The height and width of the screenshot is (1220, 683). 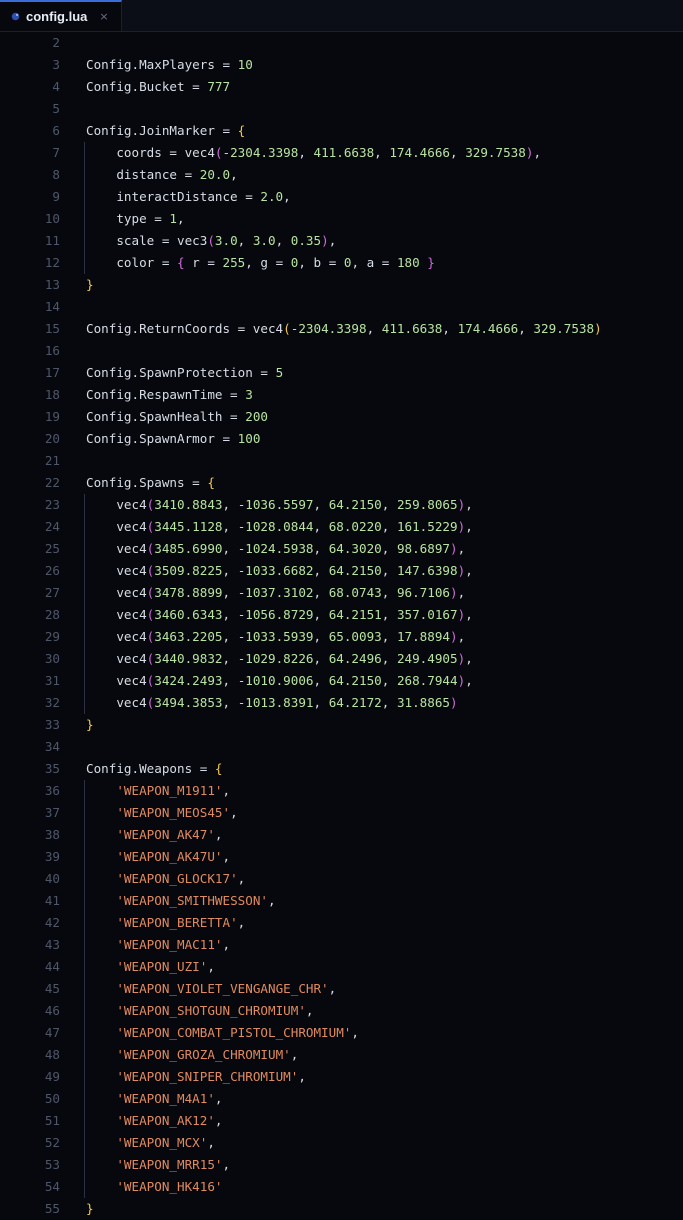 I want to click on code-token: 357.0167, so click(x=427, y=614).